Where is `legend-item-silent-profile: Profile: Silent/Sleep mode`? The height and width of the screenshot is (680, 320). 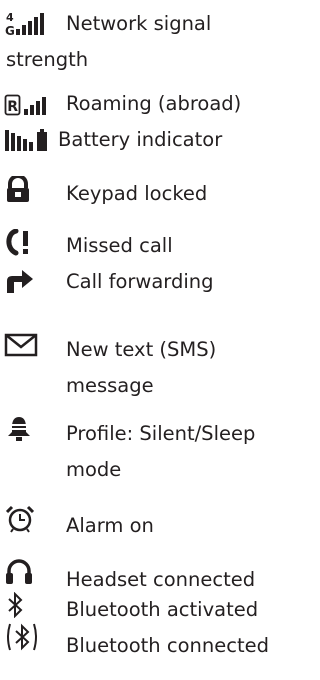
legend-item-silent-profile: Profile: Silent/Sleep mode is located at coordinates (146, 452).